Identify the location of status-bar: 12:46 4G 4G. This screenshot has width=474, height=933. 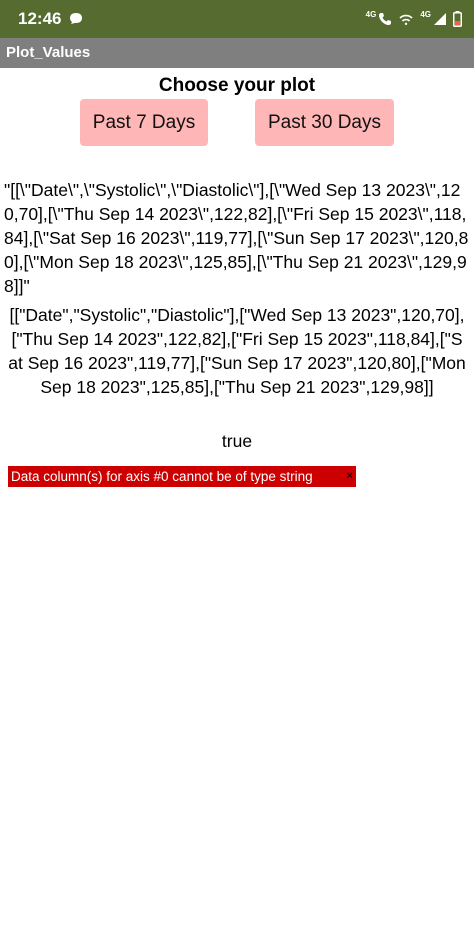
(237, 19).